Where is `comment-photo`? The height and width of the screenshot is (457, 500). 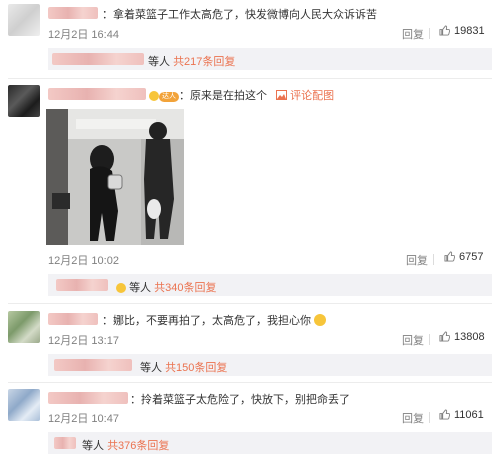
comment-photo is located at coordinates (115, 177).